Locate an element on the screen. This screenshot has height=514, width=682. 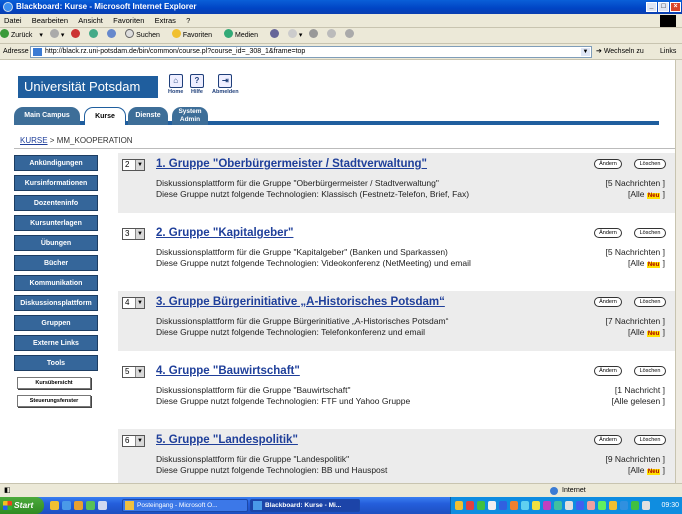
menu-extras: Extras is located at coordinates (165, 20).